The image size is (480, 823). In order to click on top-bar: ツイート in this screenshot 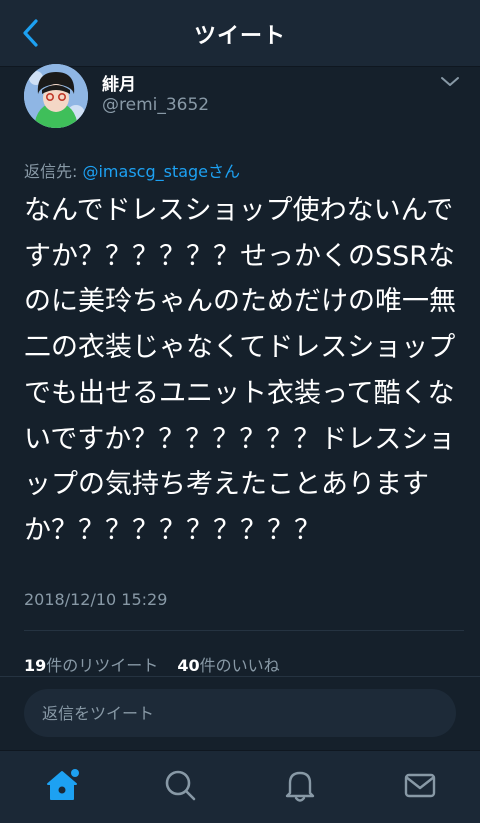, I will do `click(240, 33)`.